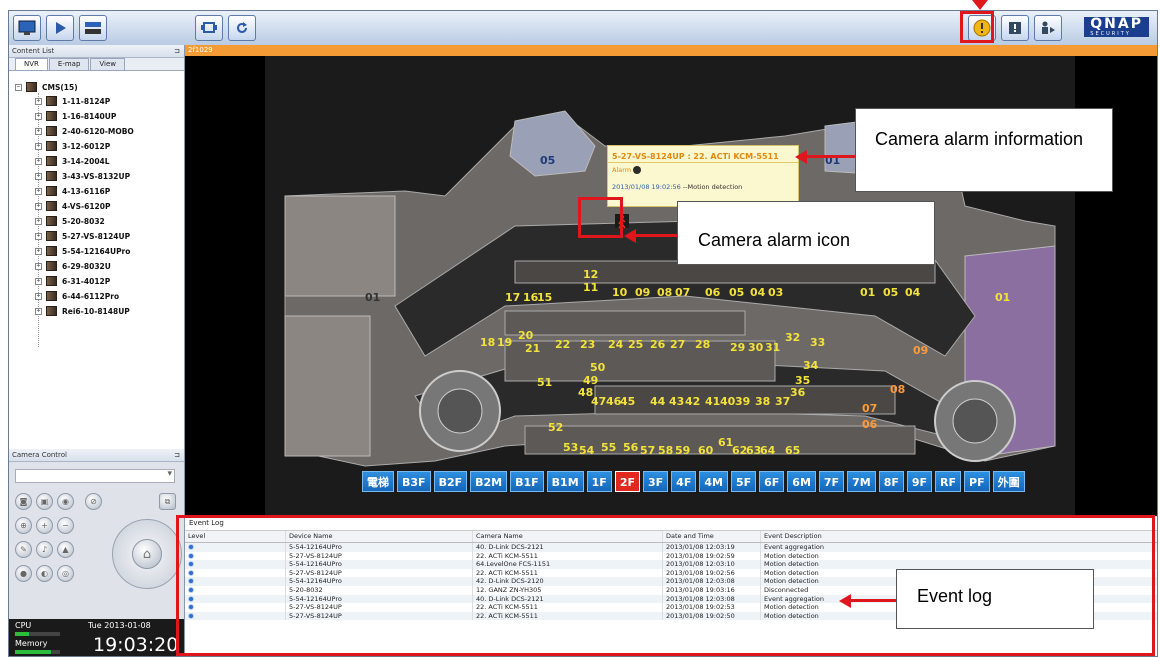  Describe the element at coordinates (544, 297) in the screenshot. I see `svg-text: 15` at that location.